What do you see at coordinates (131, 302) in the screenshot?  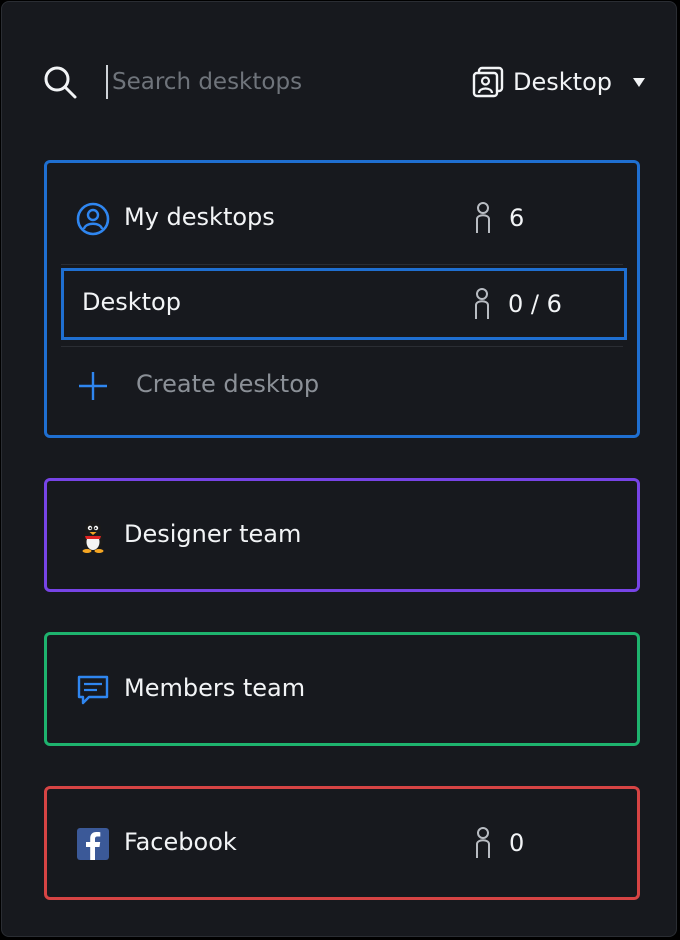 I see `desktop-item-label: Desktop` at bounding box center [131, 302].